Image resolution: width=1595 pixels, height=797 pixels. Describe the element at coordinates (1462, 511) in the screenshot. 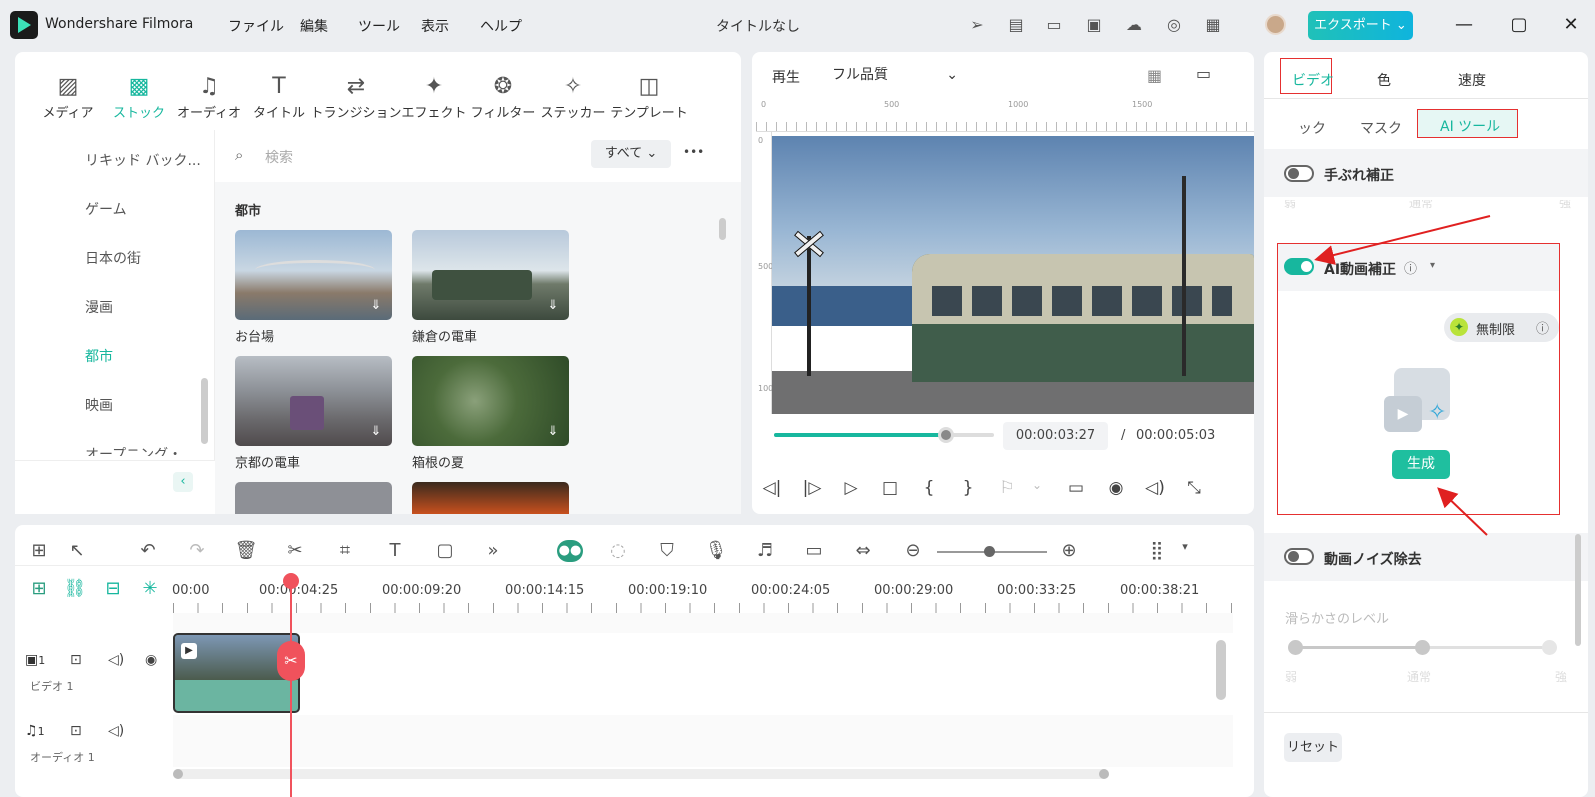

I see `arrow-to-generate` at that location.